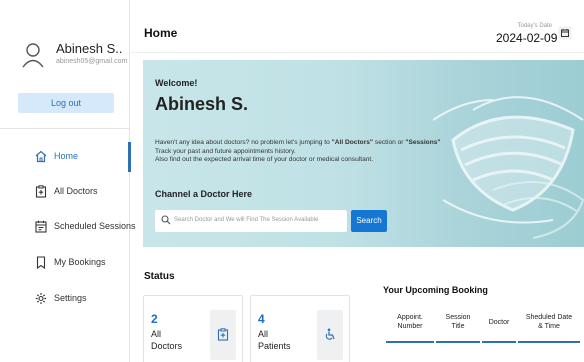 The height and width of the screenshot is (362, 584). I want to click on column-header-appointment-number: Appoint. Number, so click(410, 322).